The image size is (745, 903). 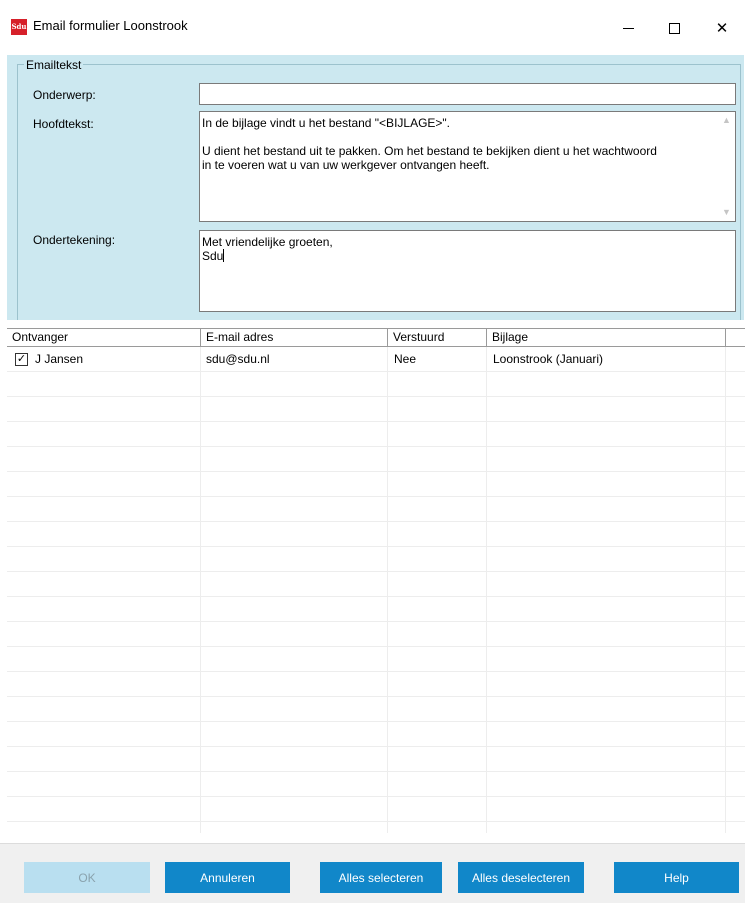 What do you see at coordinates (227, 877) in the screenshot?
I see `annuleren-button: Annuleren` at bounding box center [227, 877].